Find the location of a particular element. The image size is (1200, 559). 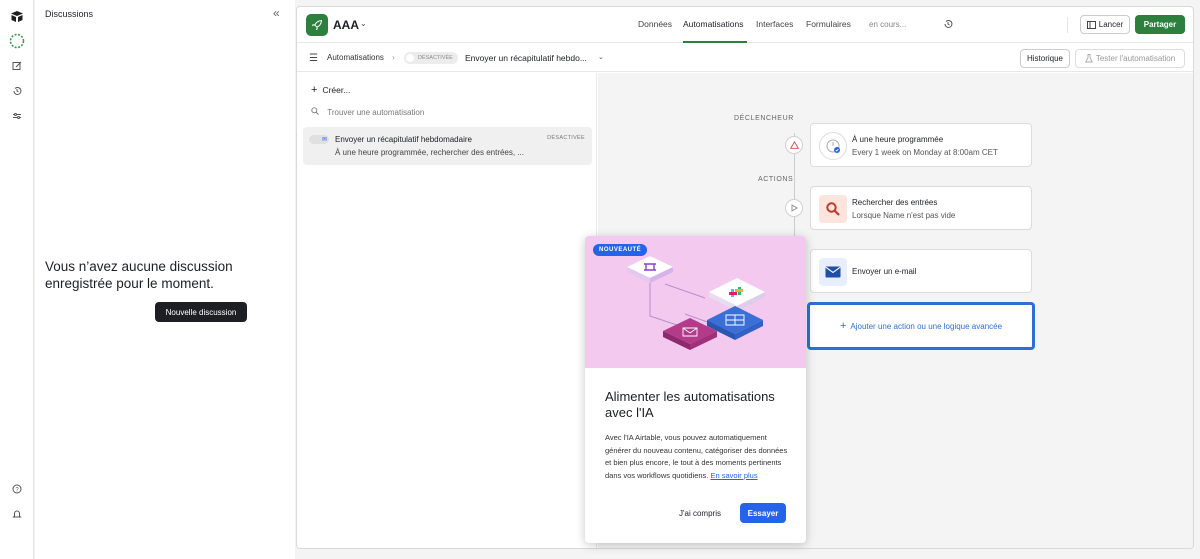

mail-icon: ✉ is located at coordinates (319, 139).